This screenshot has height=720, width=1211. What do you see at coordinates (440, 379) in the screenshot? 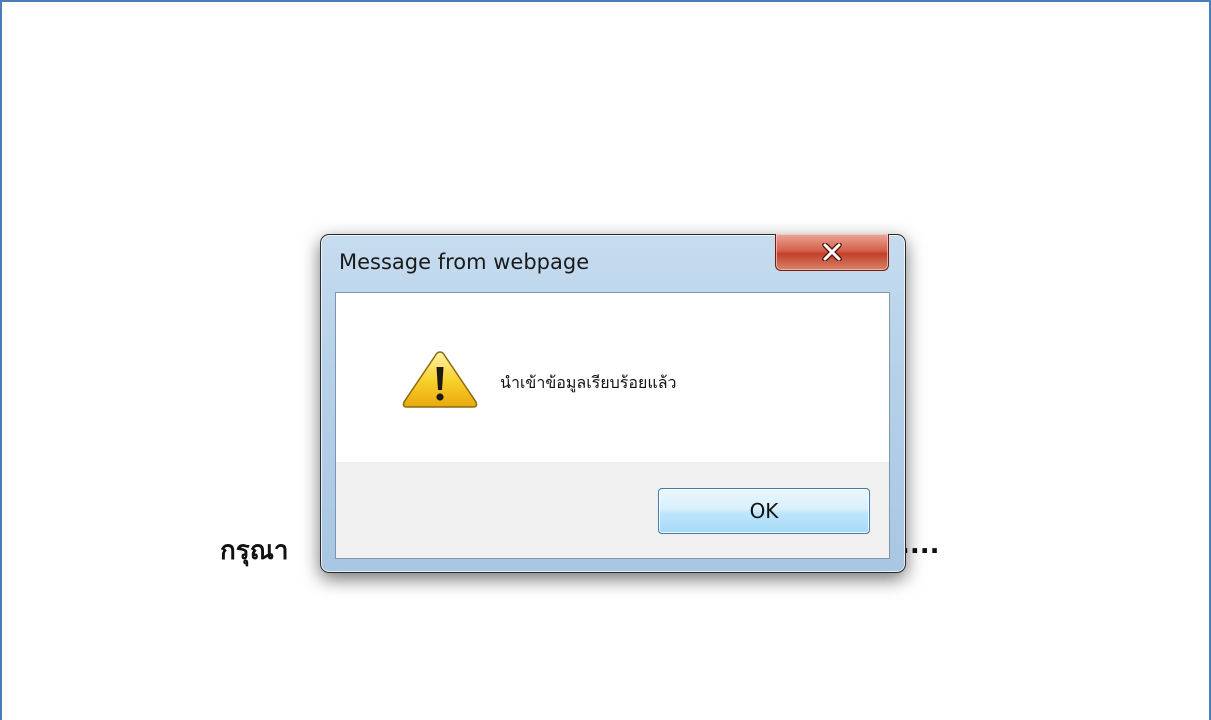
I see `warning-icon` at bounding box center [440, 379].